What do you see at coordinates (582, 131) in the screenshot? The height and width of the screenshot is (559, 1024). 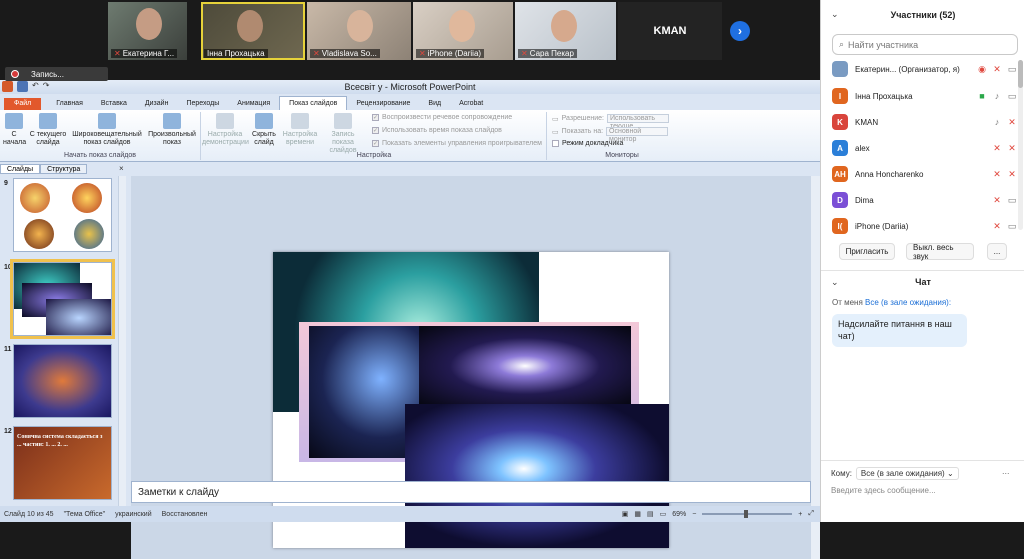 I see `show-on-label: Показать на:` at bounding box center [582, 131].